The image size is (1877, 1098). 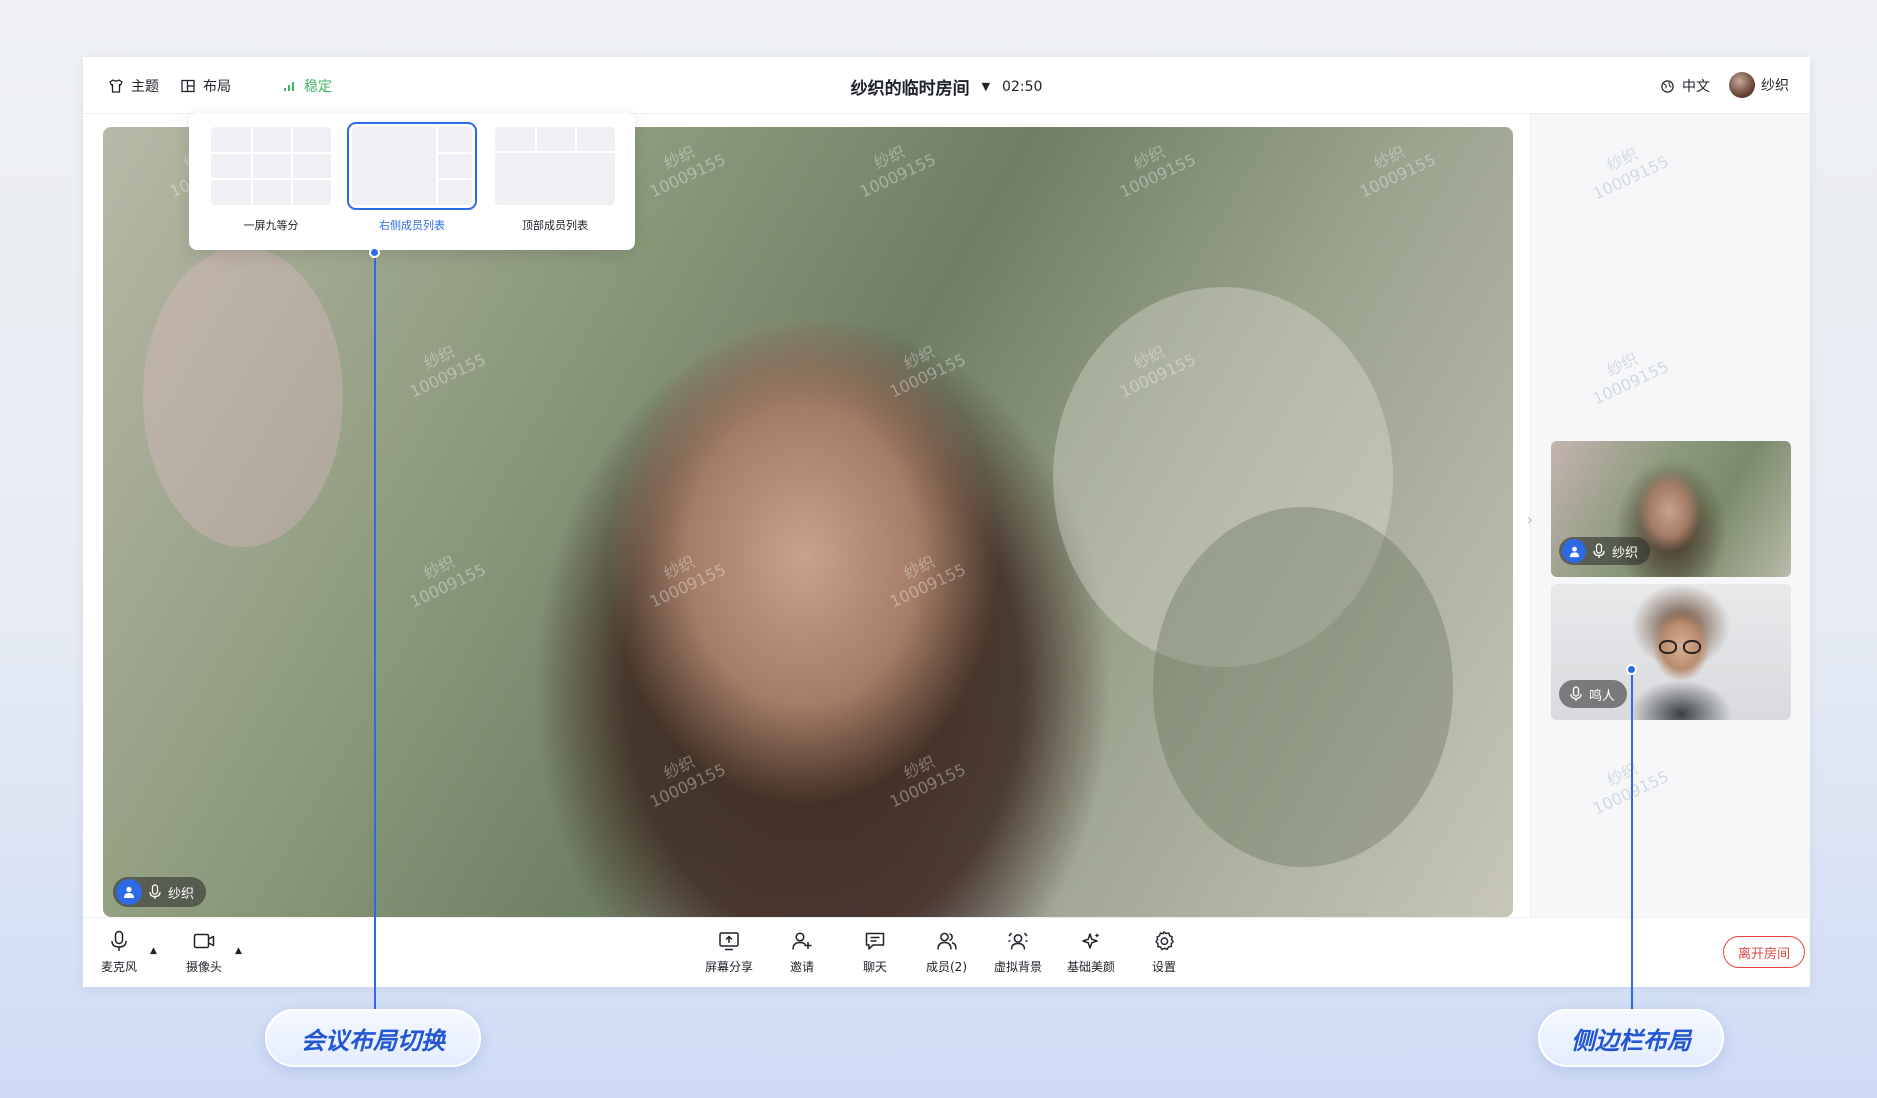 What do you see at coordinates (1018, 941) in the screenshot?
I see `virtual-background-icon` at bounding box center [1018, 941].